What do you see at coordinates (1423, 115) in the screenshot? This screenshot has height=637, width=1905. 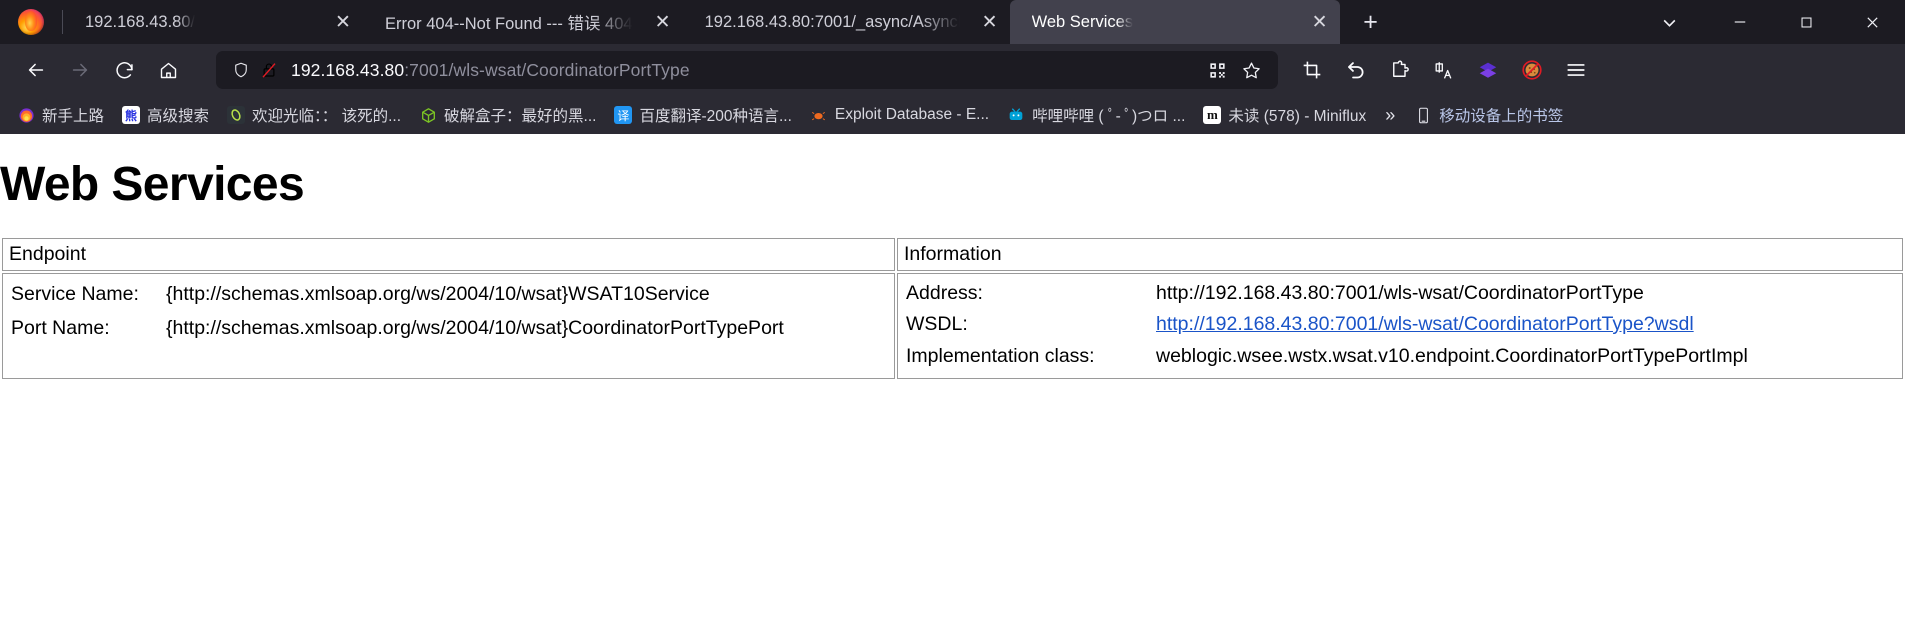 I see `mobile-device-icon` at bounding box center [1423, 115].